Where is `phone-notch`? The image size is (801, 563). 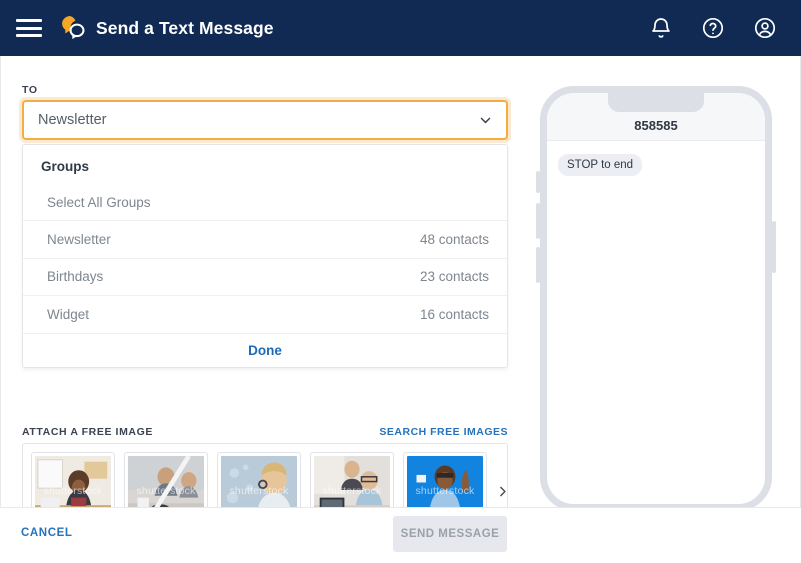
phone-notch is located at coordinates (656, 102).